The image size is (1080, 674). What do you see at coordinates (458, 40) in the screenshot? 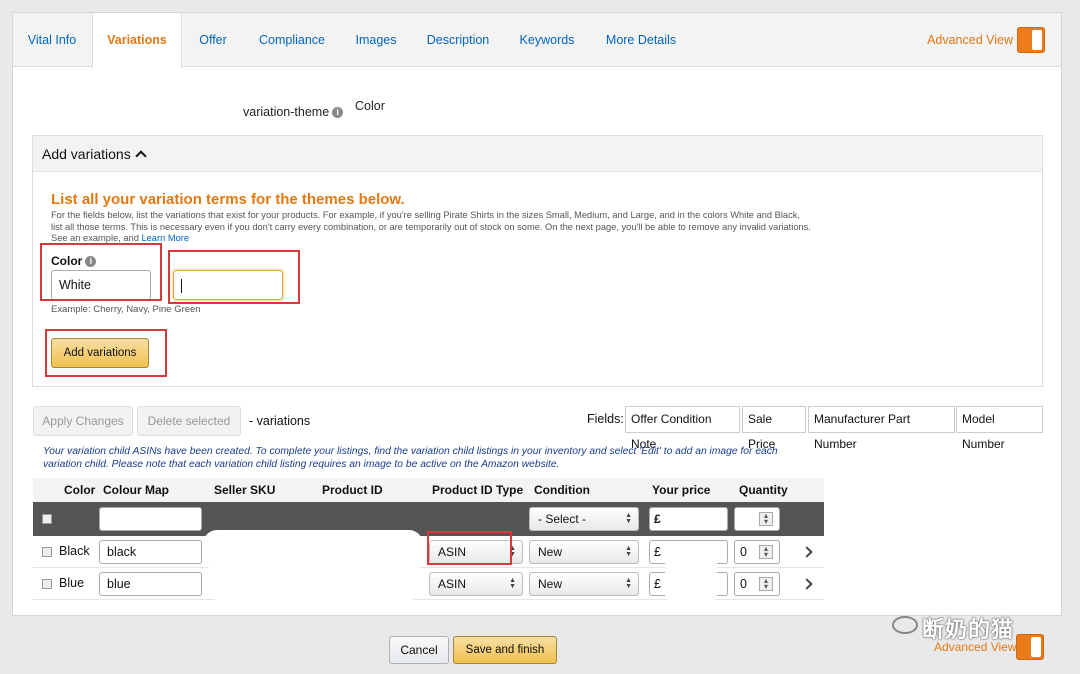
I see `tab-description: Description` at bounding box center [458, 40].